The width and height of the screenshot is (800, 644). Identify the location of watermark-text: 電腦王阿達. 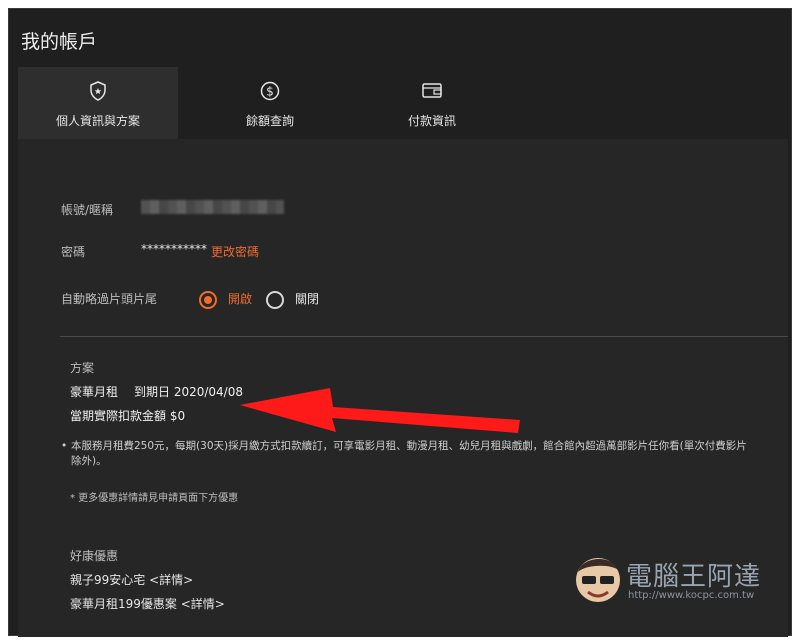
(694, 577).